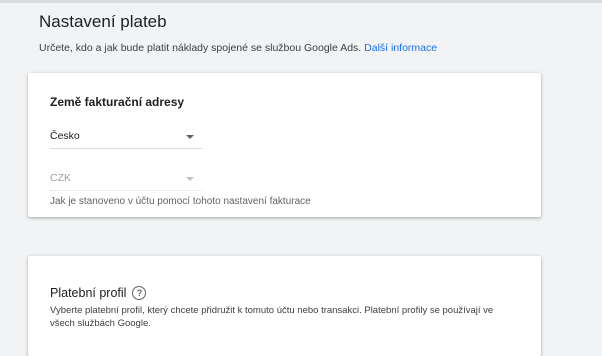  What do you see at coordinates (60, 178) in the screenshot?
I see `currency-select-value: CZK` at bounding box center [60, 178].